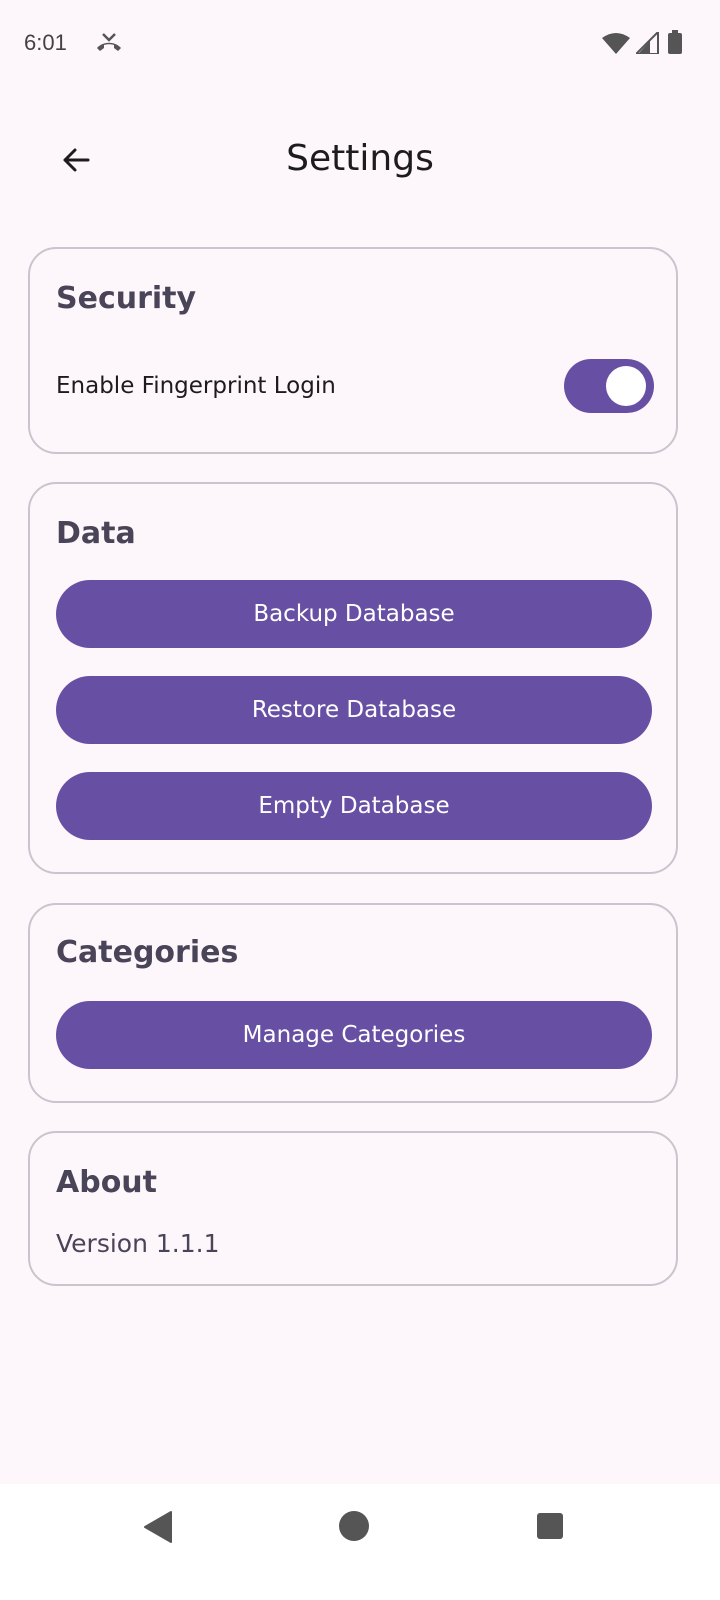 The width and height of the screenshot is (720, 1600). What do you see at coordinates (109, 45) in the screenshot?
I see `missed-call-icon` at bounding box center [109, 45].